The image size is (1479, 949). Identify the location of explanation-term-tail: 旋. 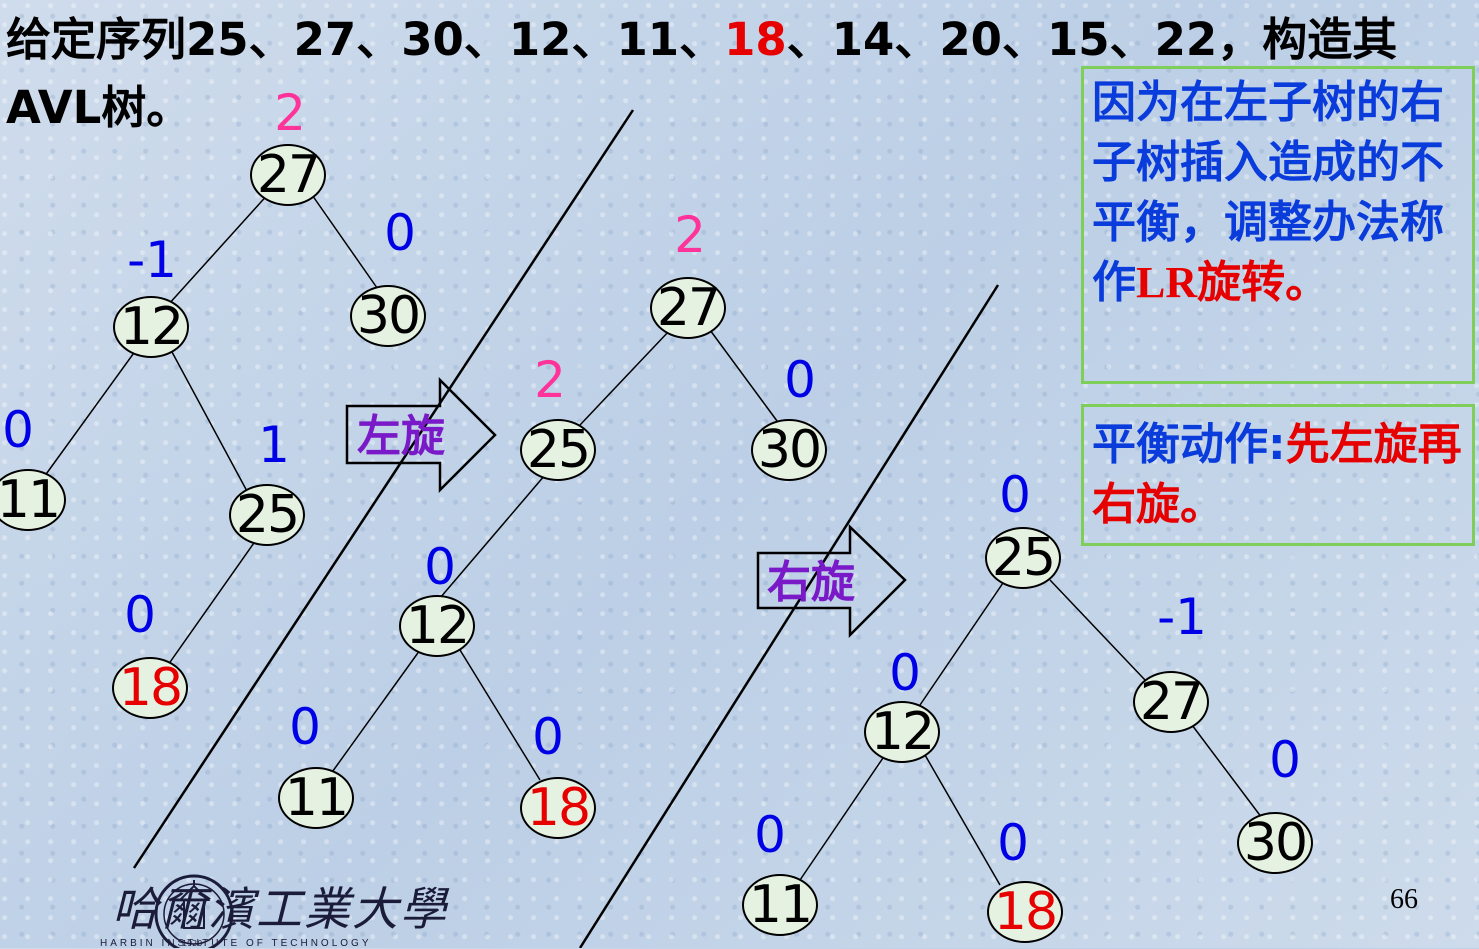
(1219, 282).